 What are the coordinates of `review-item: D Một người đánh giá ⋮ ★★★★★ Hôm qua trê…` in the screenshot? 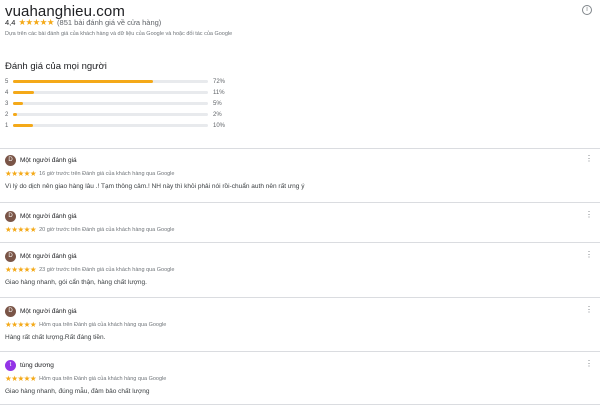 It's located at (300, 323).